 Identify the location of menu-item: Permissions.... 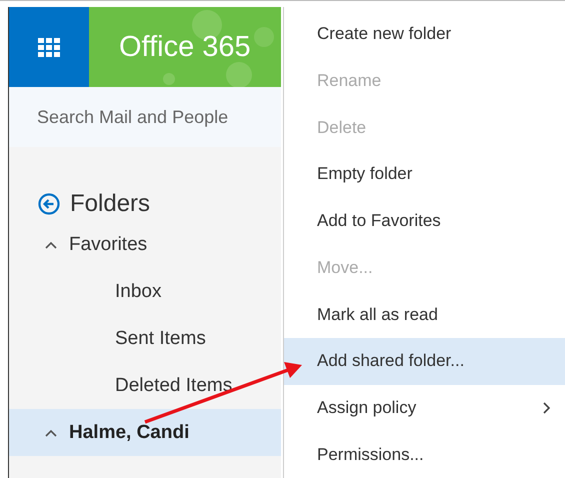
(424, 454).